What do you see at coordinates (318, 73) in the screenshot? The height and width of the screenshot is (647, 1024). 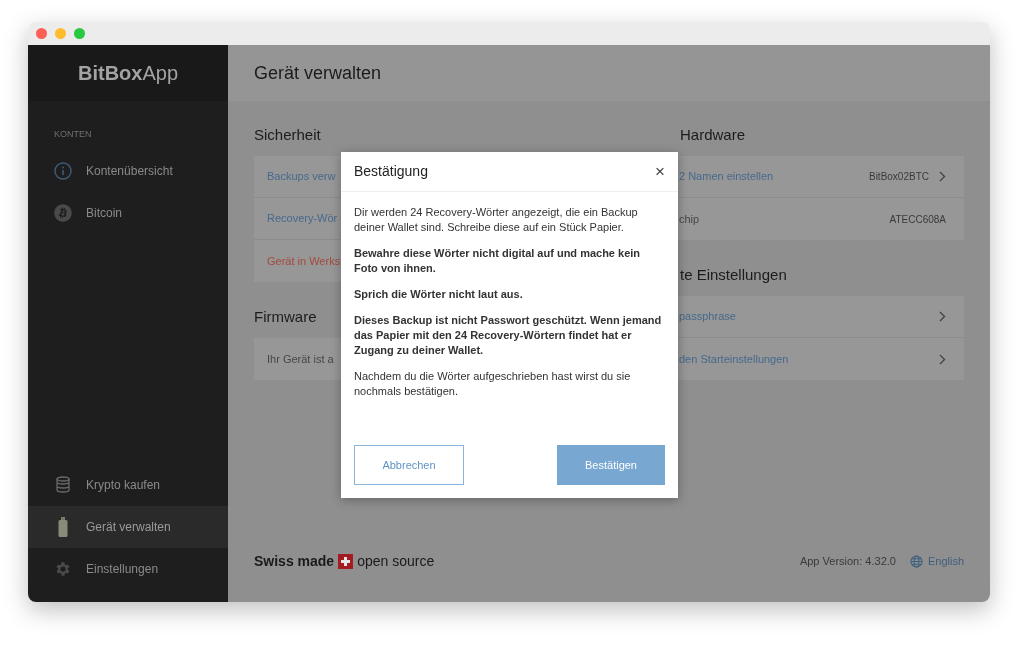 I see `page-title: Gerät verwalten` at bounding box center [318, 73].